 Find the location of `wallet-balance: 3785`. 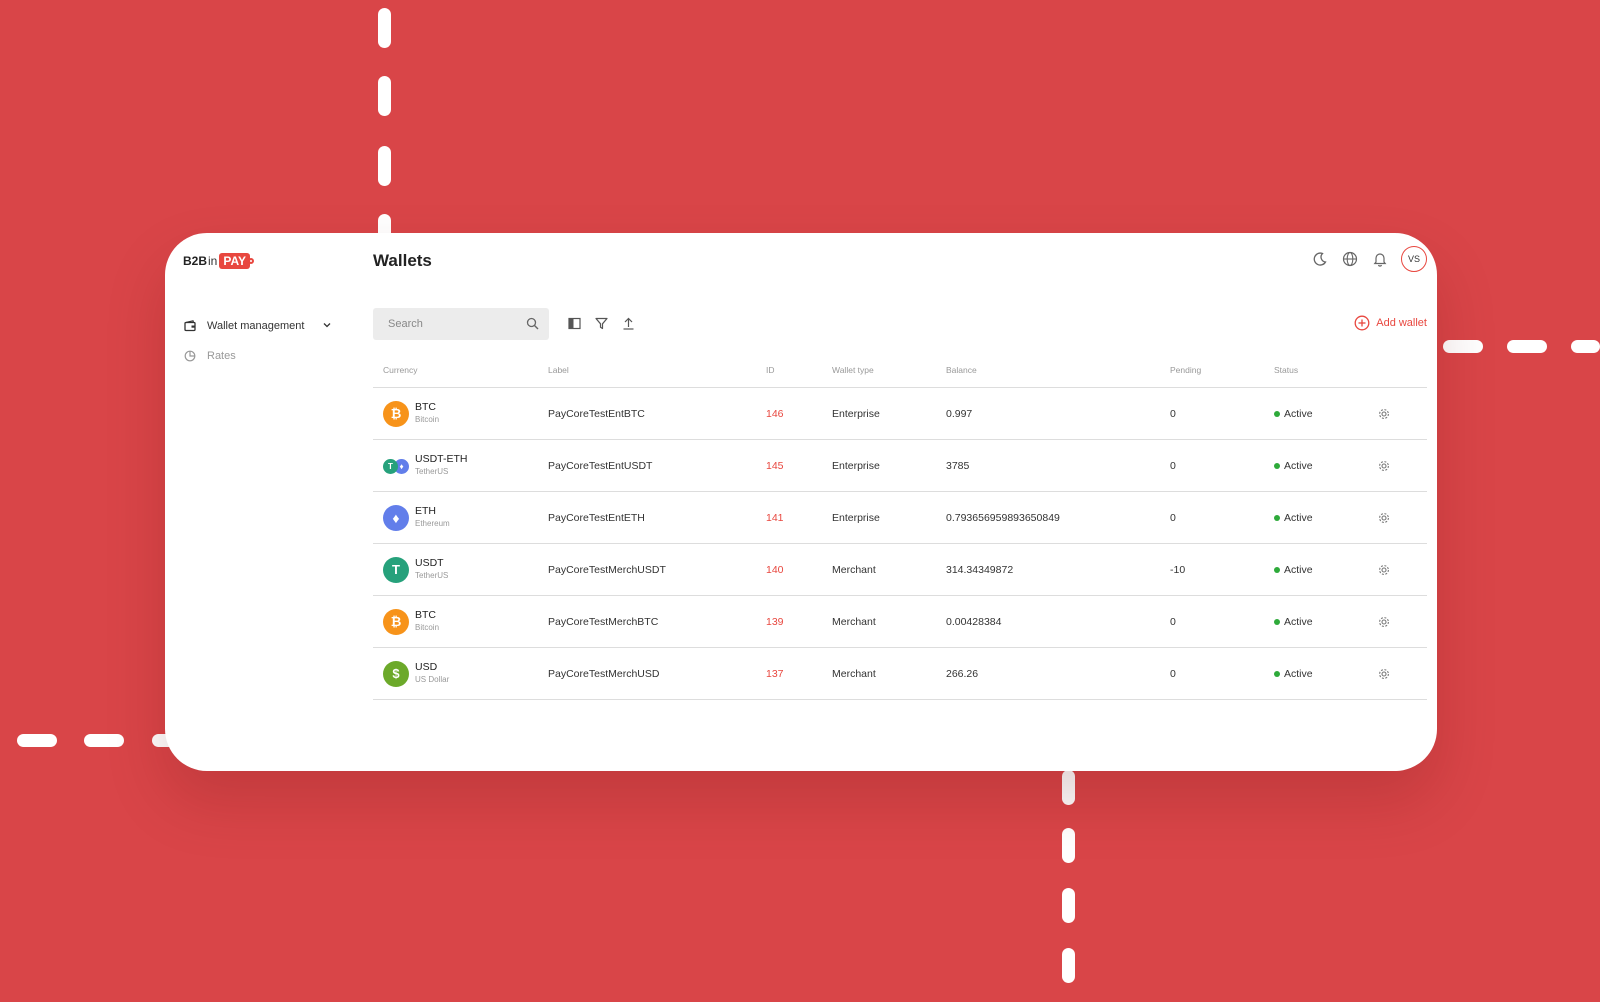

wallet-balance: 3785 is located at coordinates (1058, 465).